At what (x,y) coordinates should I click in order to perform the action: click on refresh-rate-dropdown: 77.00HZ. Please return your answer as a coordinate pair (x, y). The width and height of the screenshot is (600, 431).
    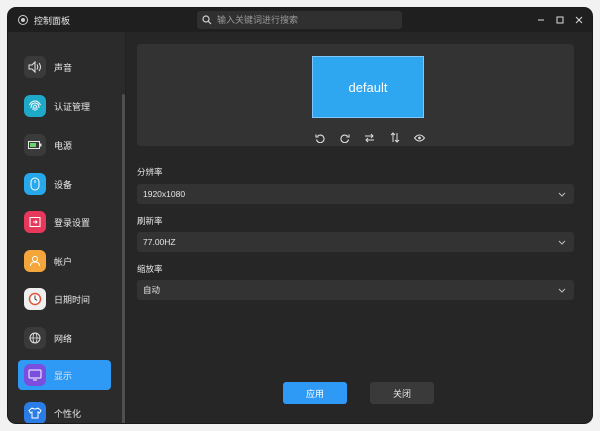
    Looking at the image, I should click on (355, 242).